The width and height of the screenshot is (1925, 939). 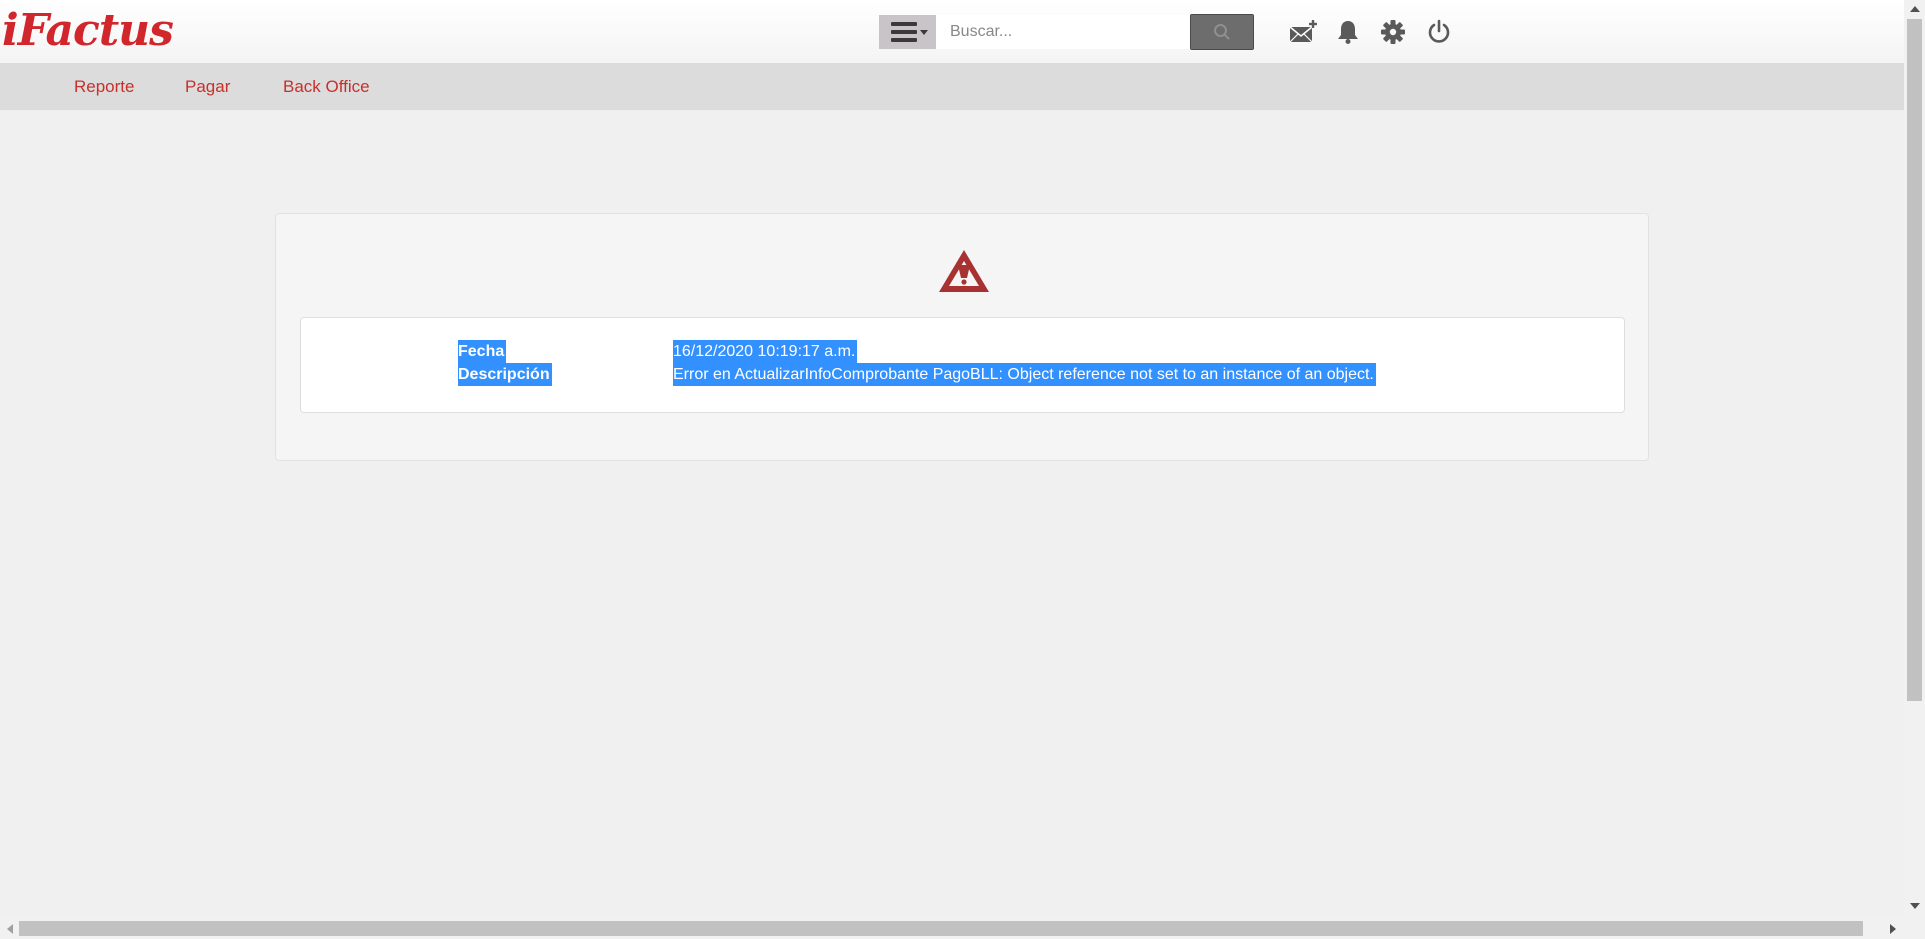 I want to click on menu-toggle-button, so click(x=907, y=32).